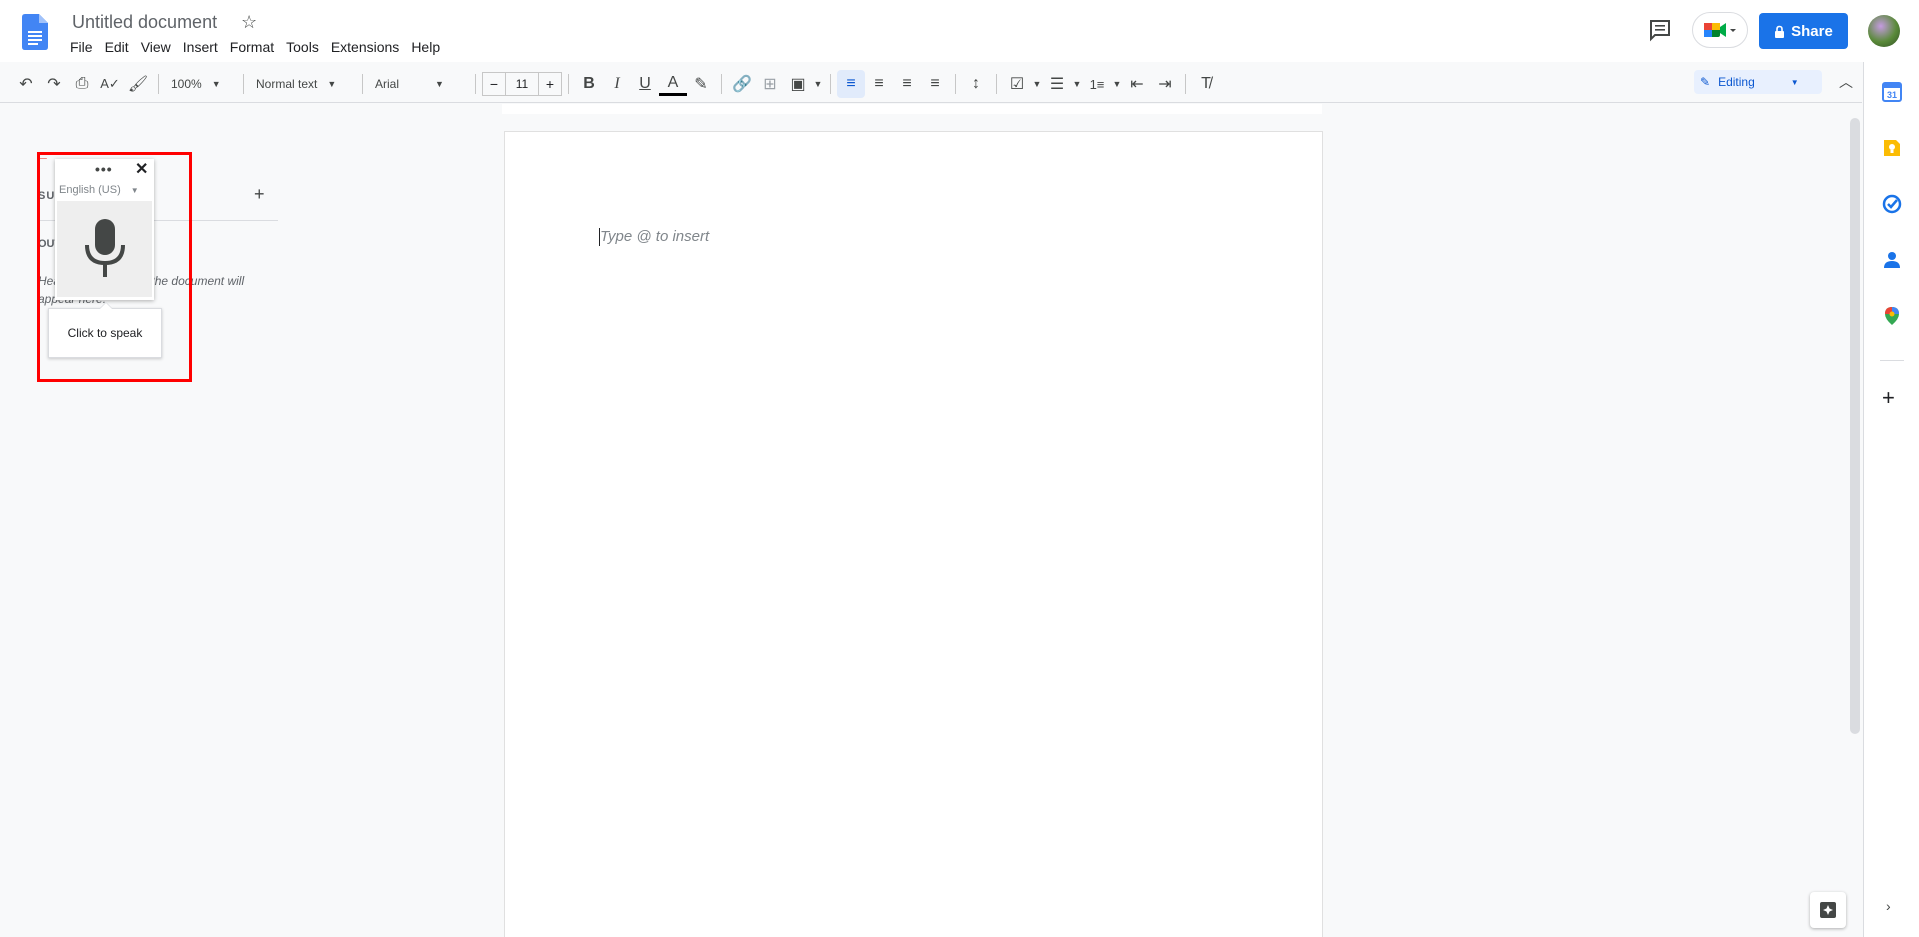  I want to click on style-select: Normal text ▼, so click(303, 84).